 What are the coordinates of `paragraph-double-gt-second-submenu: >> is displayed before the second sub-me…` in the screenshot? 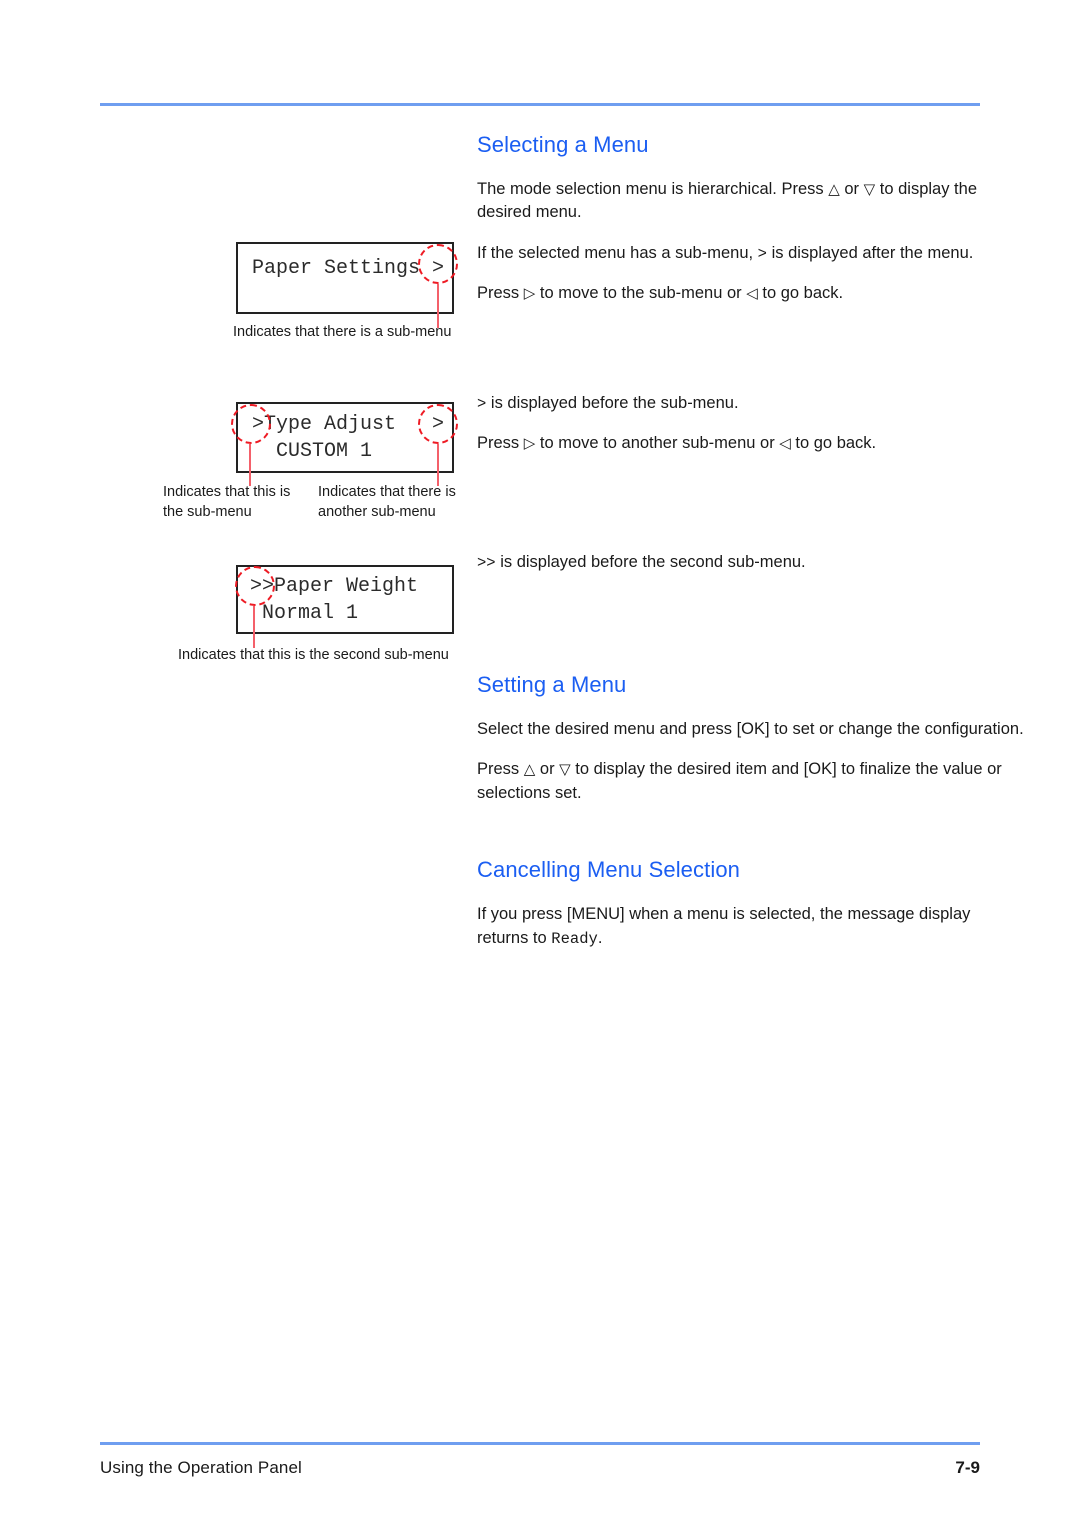 It's located at (751, 562).